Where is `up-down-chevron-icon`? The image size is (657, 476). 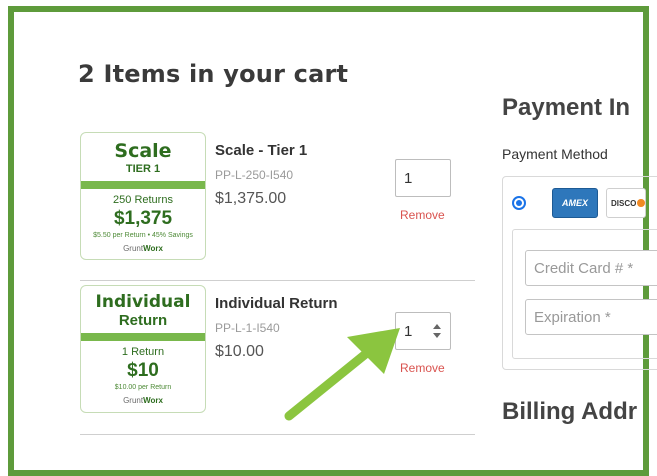
up-down-chevron-icon is located at coordinates (437, 331).